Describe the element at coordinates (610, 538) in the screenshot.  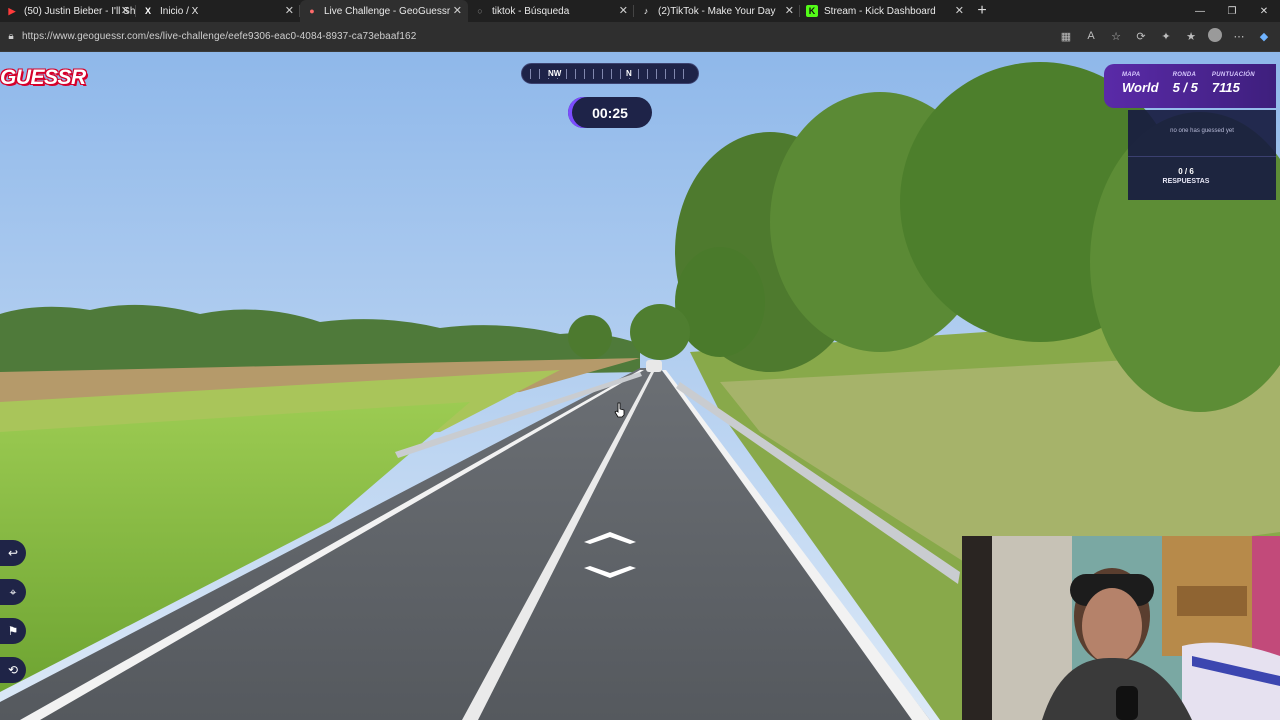
I see `forward-arrow-icon` at that location.